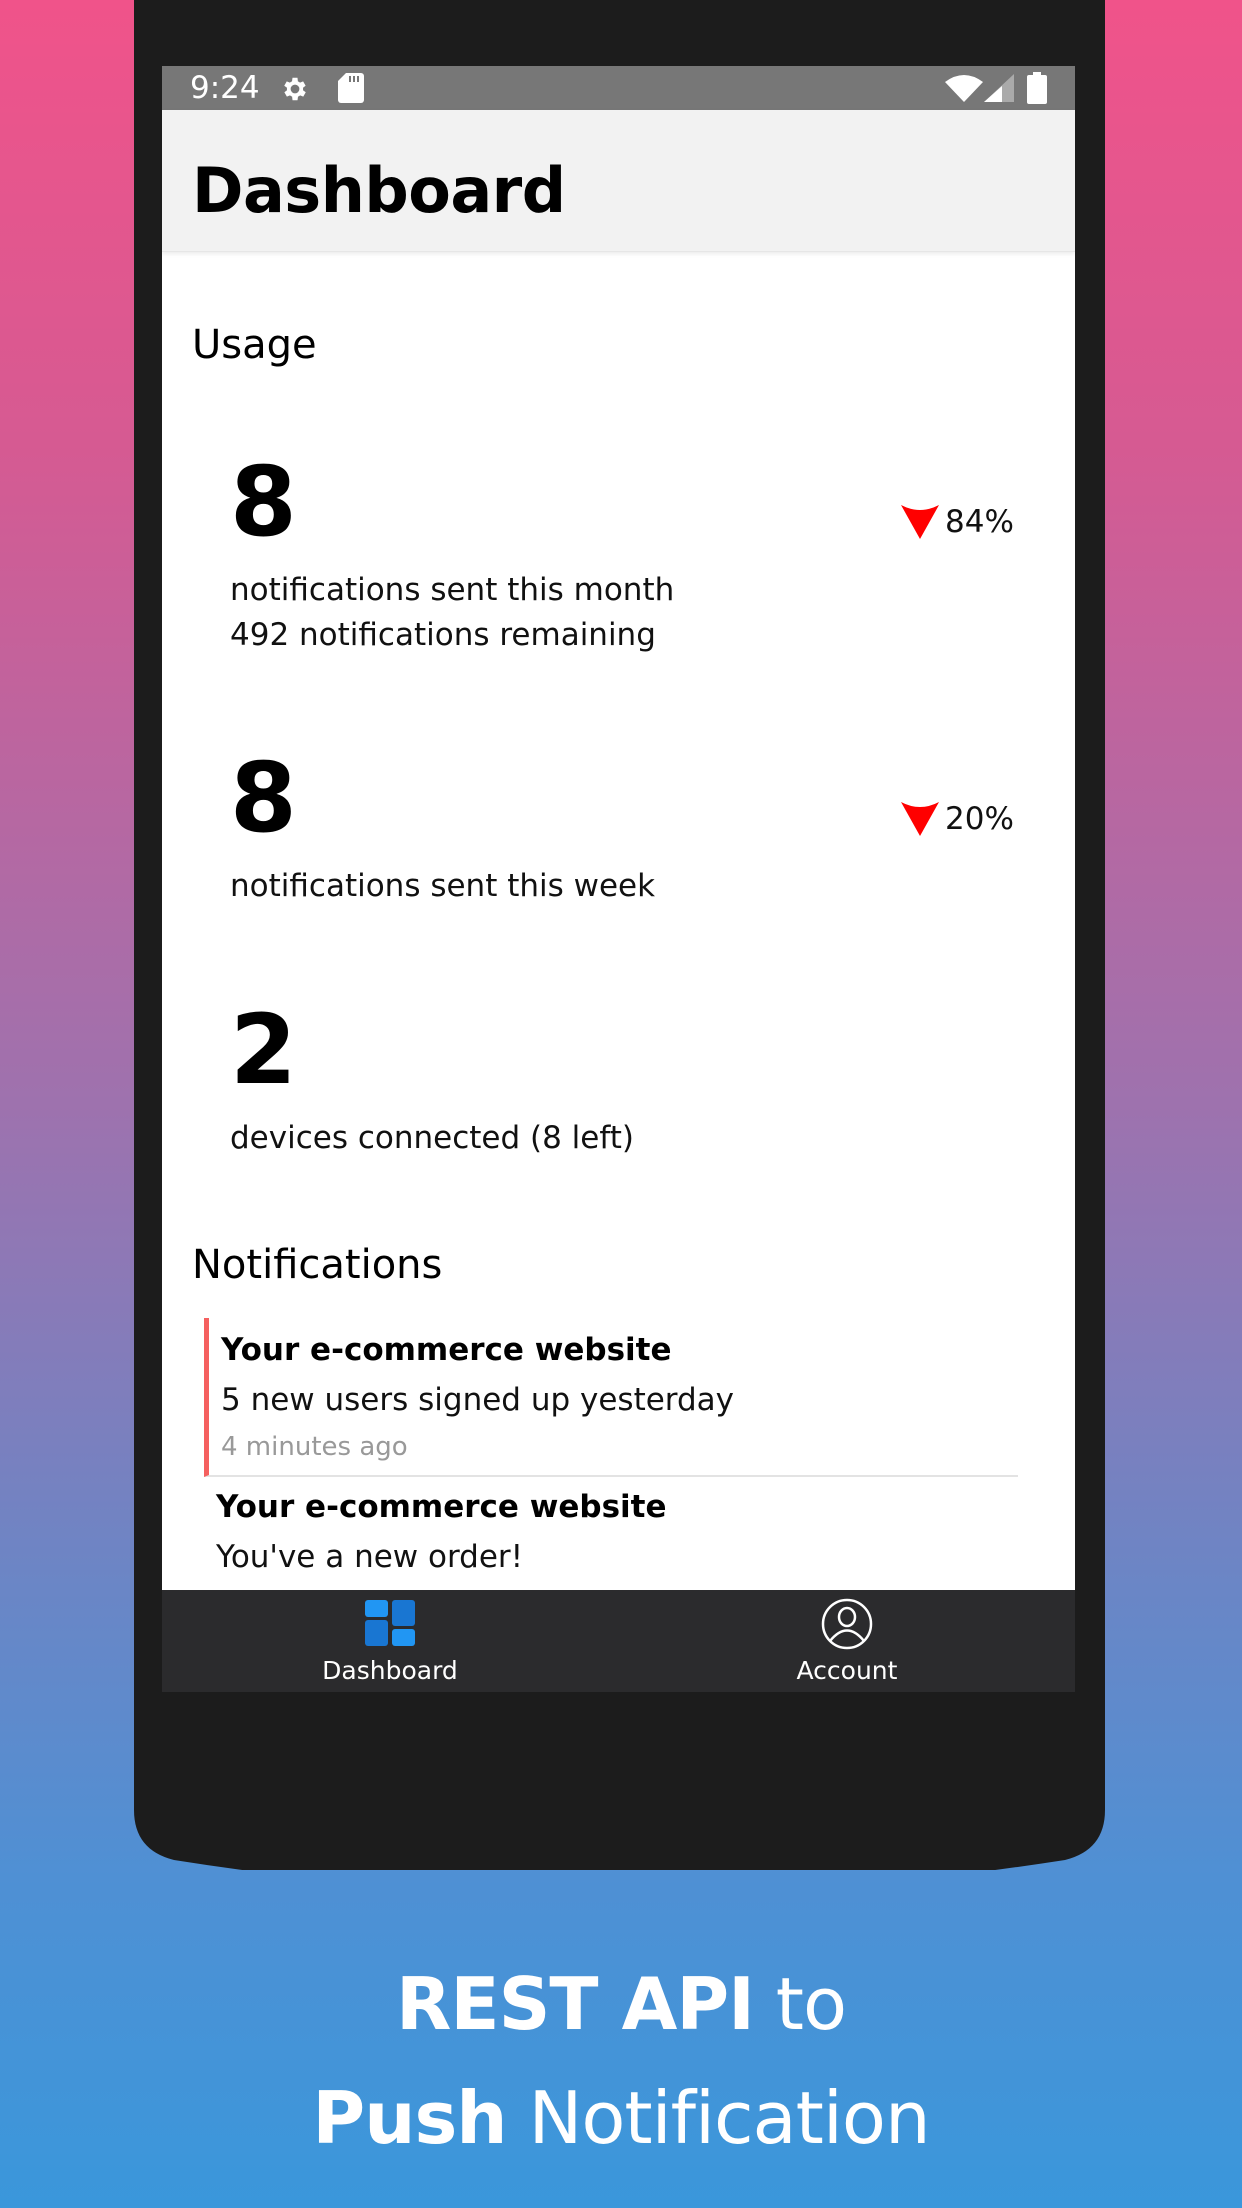  Describe the element at coordinates (979, 819) in the screenshot. I see `trend-text: 20%` at that location.